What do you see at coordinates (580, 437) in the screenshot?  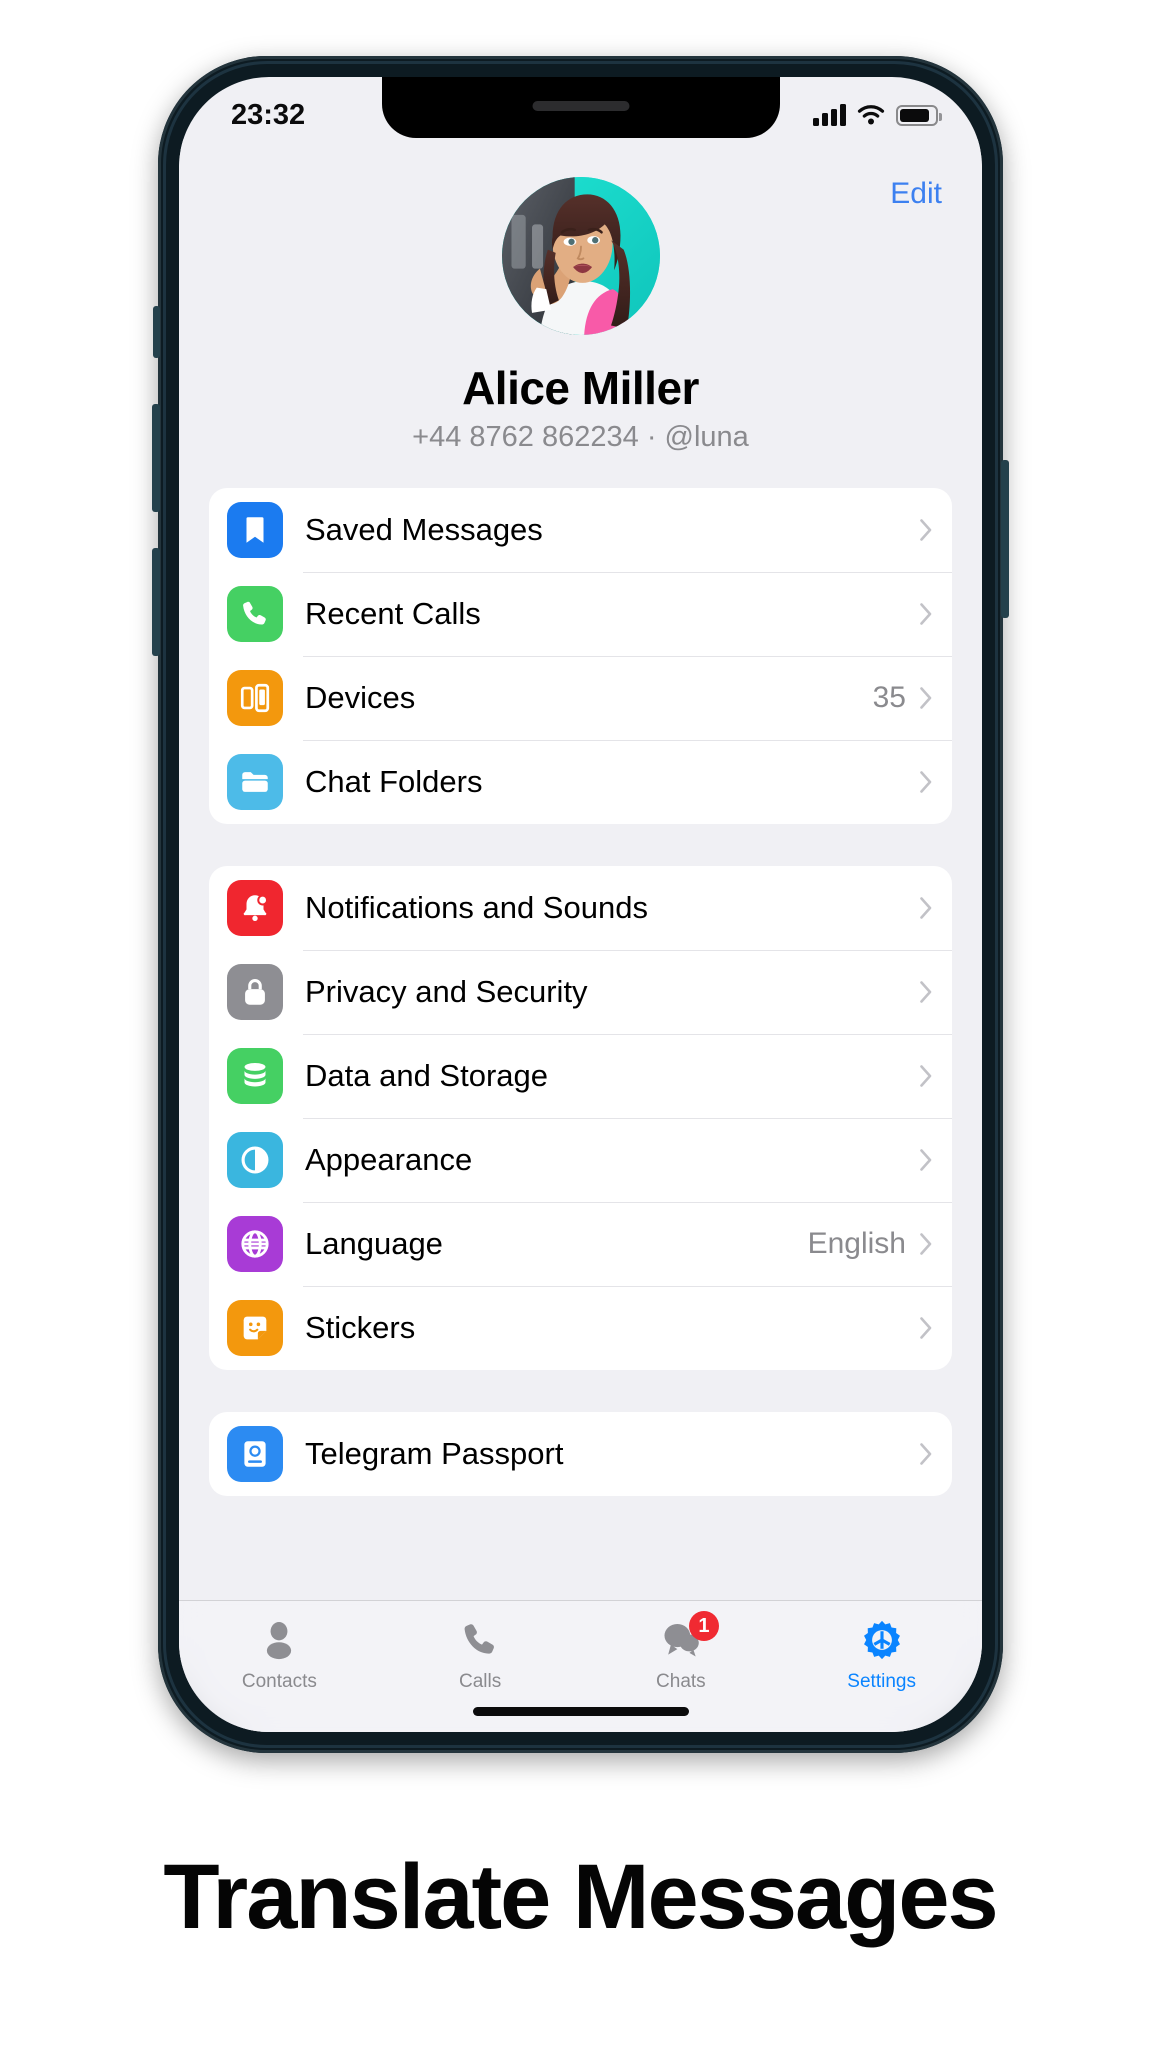 I see `profile-subtitle: +44 8762 862234 · @luna` at bounding box center [580, 437].